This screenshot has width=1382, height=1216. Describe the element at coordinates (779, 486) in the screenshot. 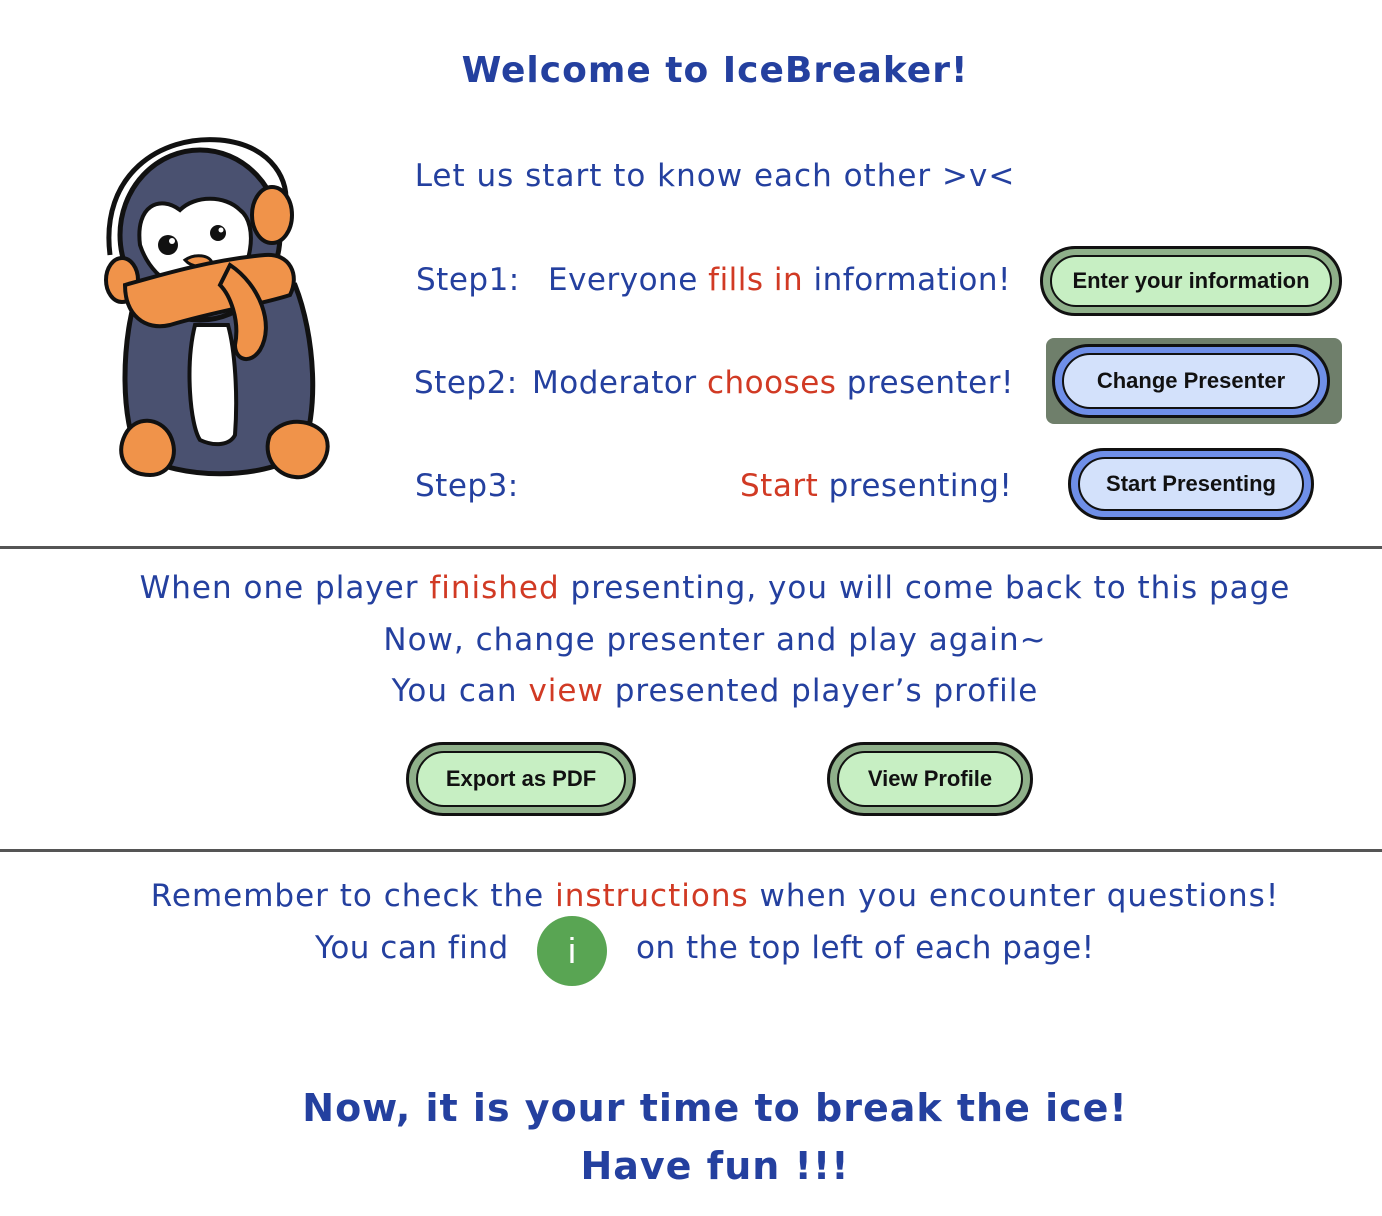

I see `step-3-highlight: Start` at that location.